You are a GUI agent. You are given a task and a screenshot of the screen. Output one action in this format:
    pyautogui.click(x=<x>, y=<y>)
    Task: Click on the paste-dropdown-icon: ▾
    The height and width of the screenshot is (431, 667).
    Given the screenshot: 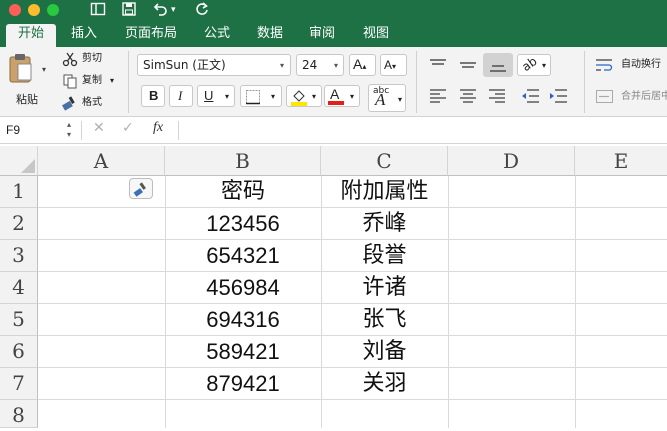 What is the action you would take?
    pyautogui.click(x=44, y=69)
    